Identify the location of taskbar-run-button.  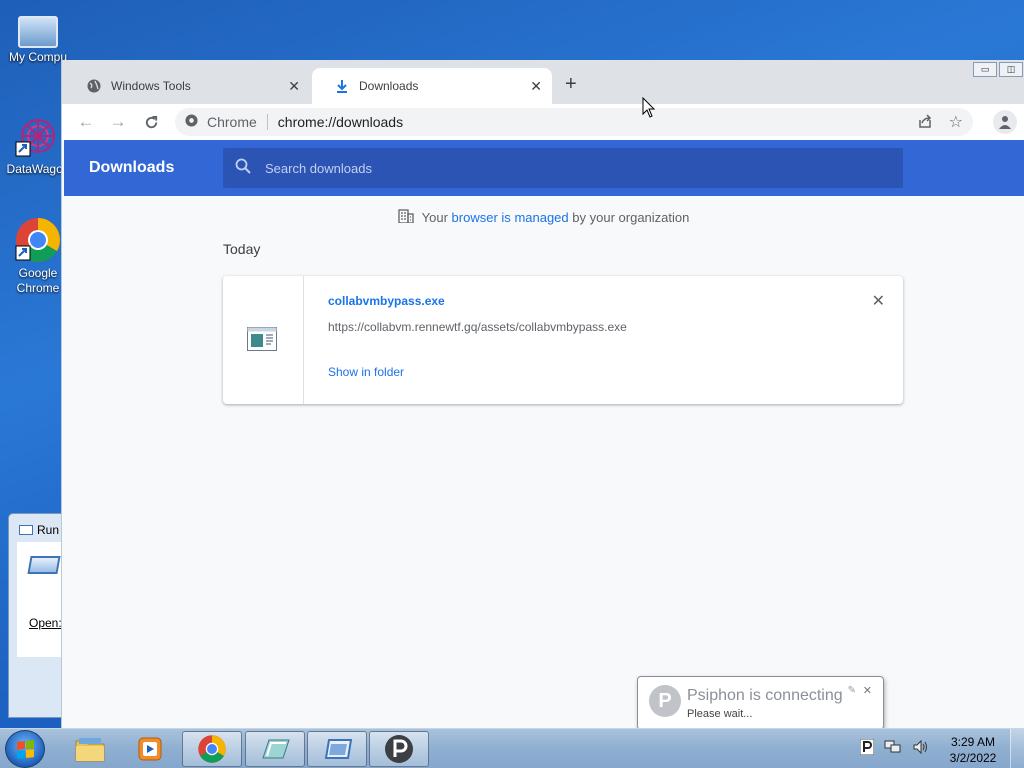
(337, 749).